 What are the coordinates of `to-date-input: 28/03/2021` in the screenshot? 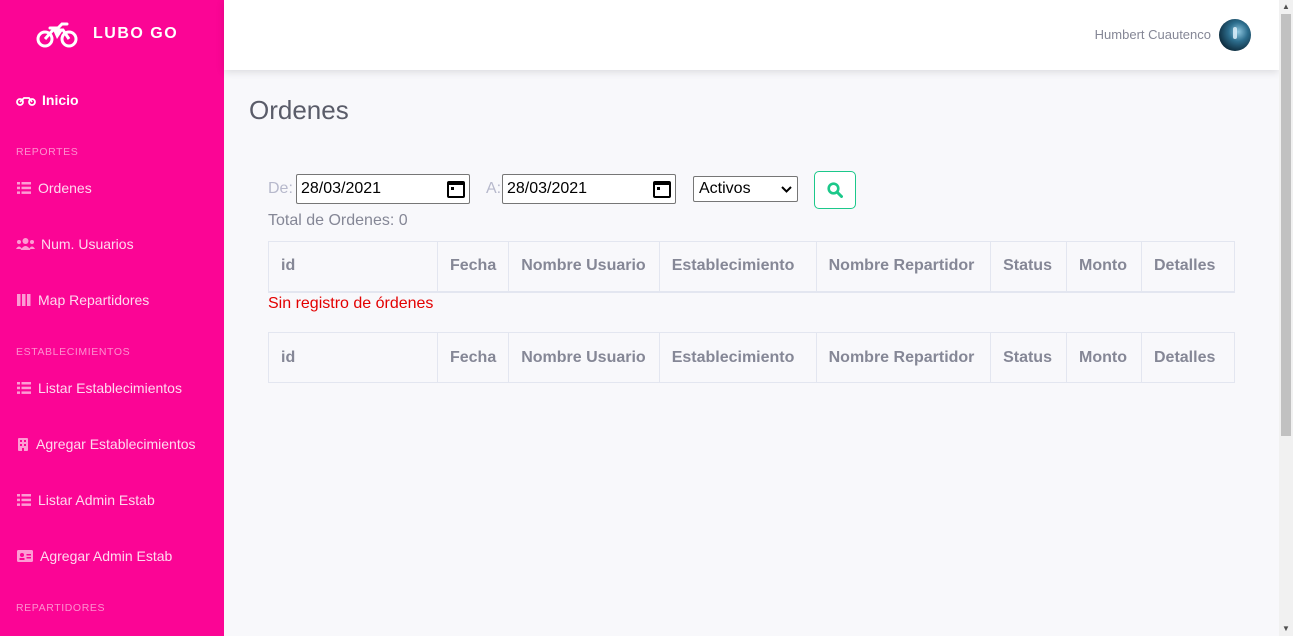 It's located at (589, 189).